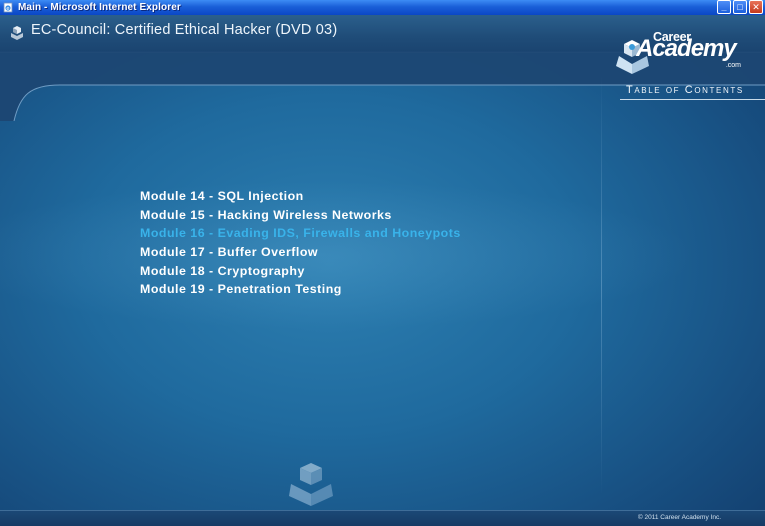  Describe the element at coordinates (382, 518) in the screenshot. I see `footer-bar: © 2011 Career Academy Inc.` at that location.